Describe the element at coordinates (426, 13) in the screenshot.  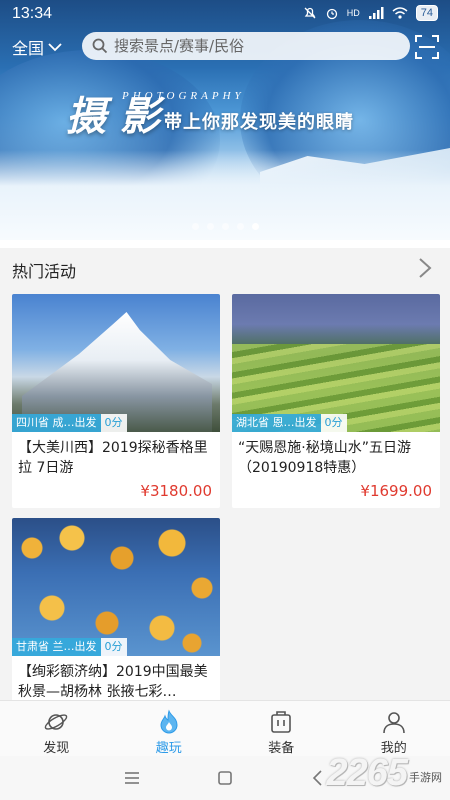
I see `battery-indicator: 74` at that location.